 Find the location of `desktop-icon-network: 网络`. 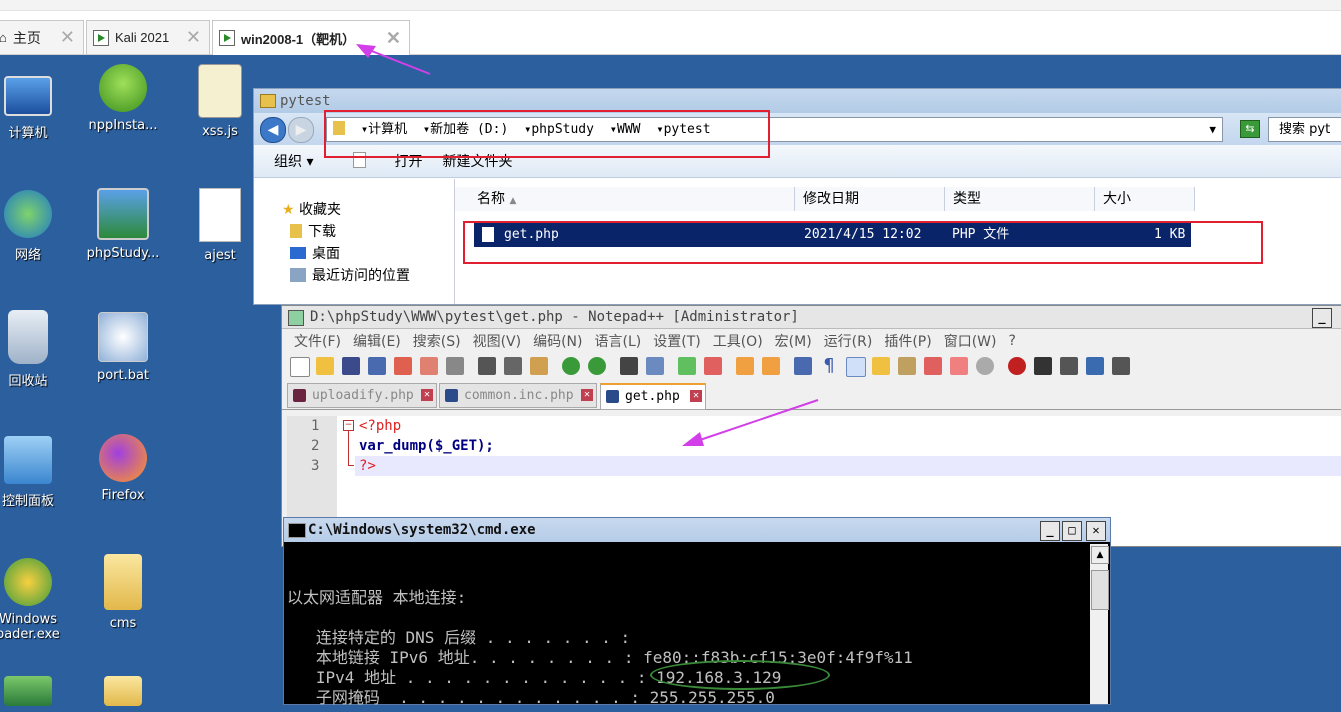

desktop-icon-network: 网络 is located at coordinates (38, 226).